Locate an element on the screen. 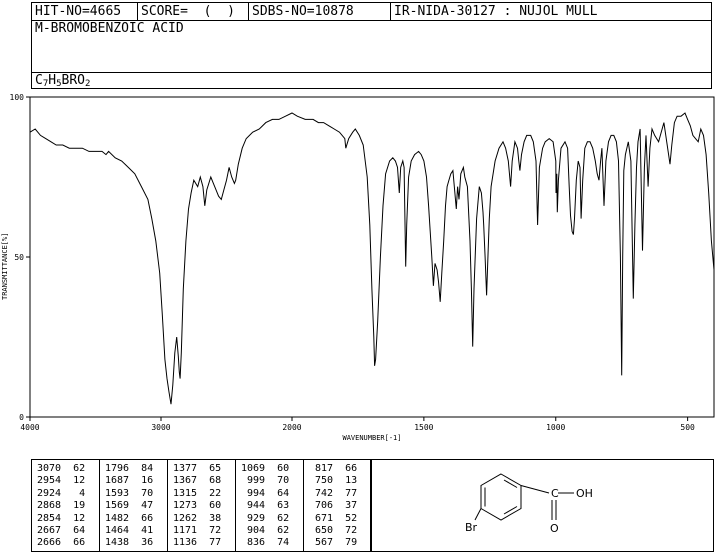  y-axis: 0 50 100 is located at coordinates (20, 257).